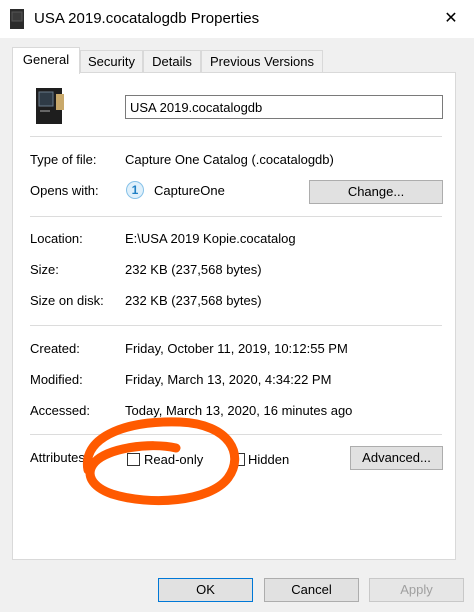  I want to click on size-label: Size:, so click(44, 269).